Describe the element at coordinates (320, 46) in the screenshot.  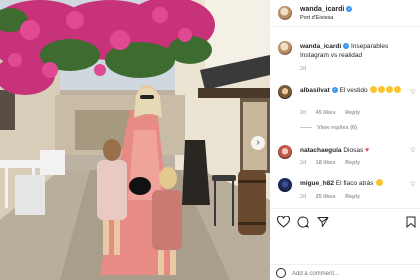
I see `caption-username: wanda_icardi` at that location.